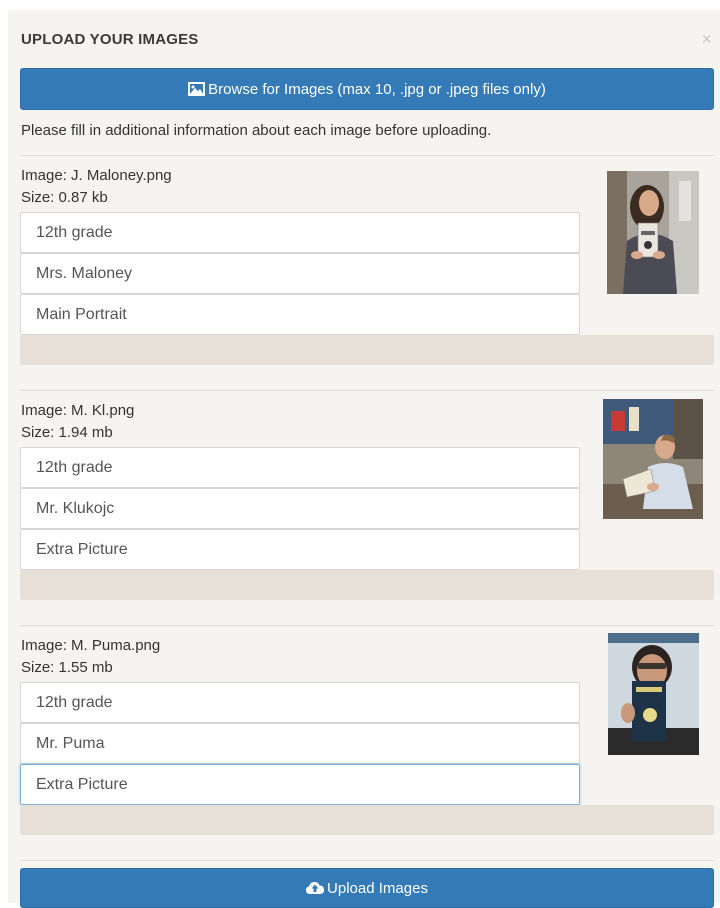 The height and width of the screenshot is (908, 720). Describe the element at coordinates (67, 667) in the screenshot. I see `image-filesize: Size: 1.55 mb` at that location.